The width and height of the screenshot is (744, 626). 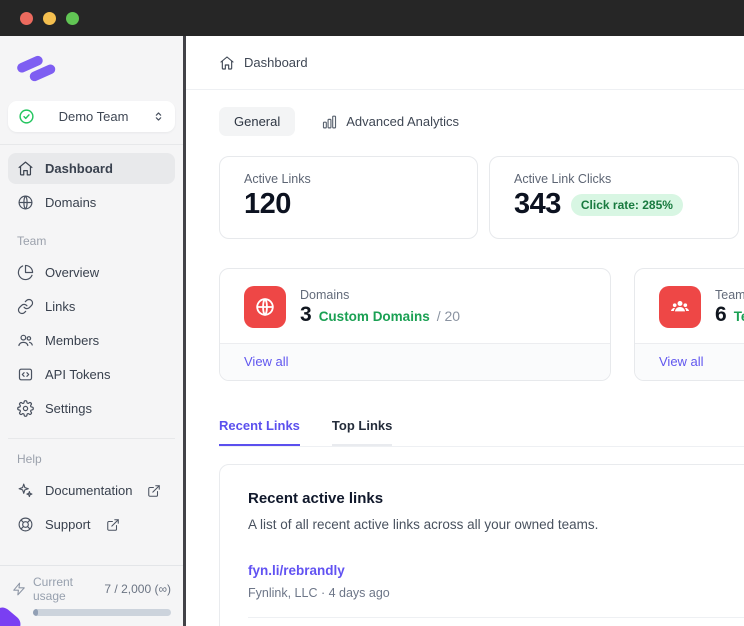 I want to click on pie-chart-icon, so click(x=25, y=272).